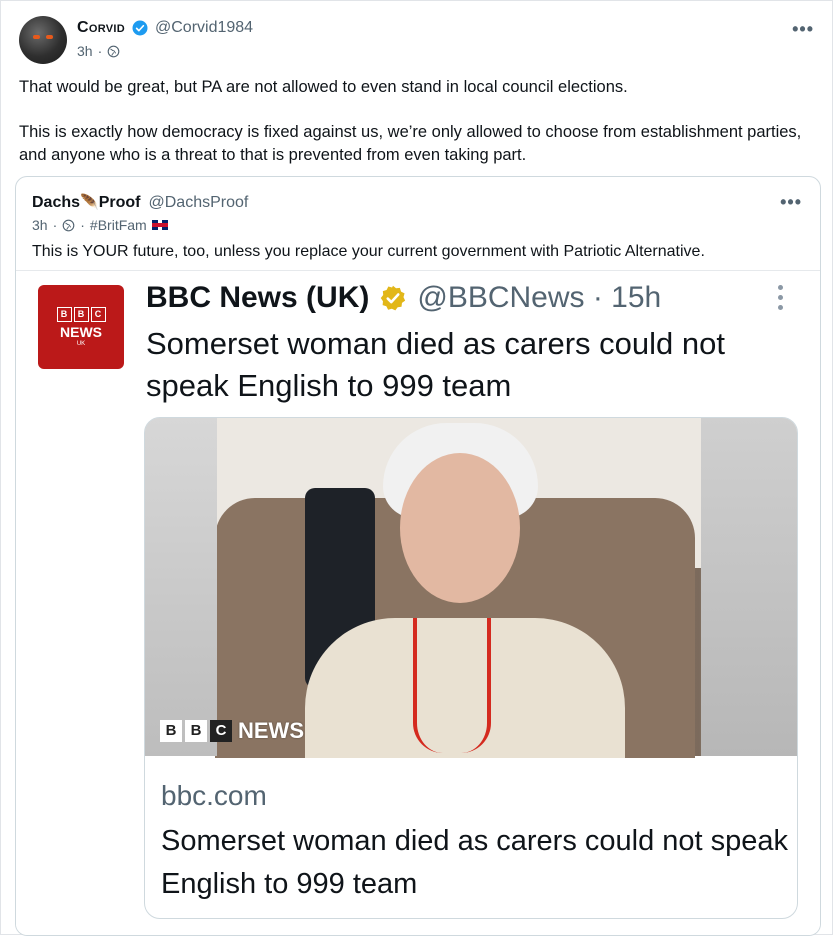 The height and width of the screenshot is (936, 833). Describe the element at coordinates (89, 202) in the screenshot. I see `feather-icon: 🪶` at that location.